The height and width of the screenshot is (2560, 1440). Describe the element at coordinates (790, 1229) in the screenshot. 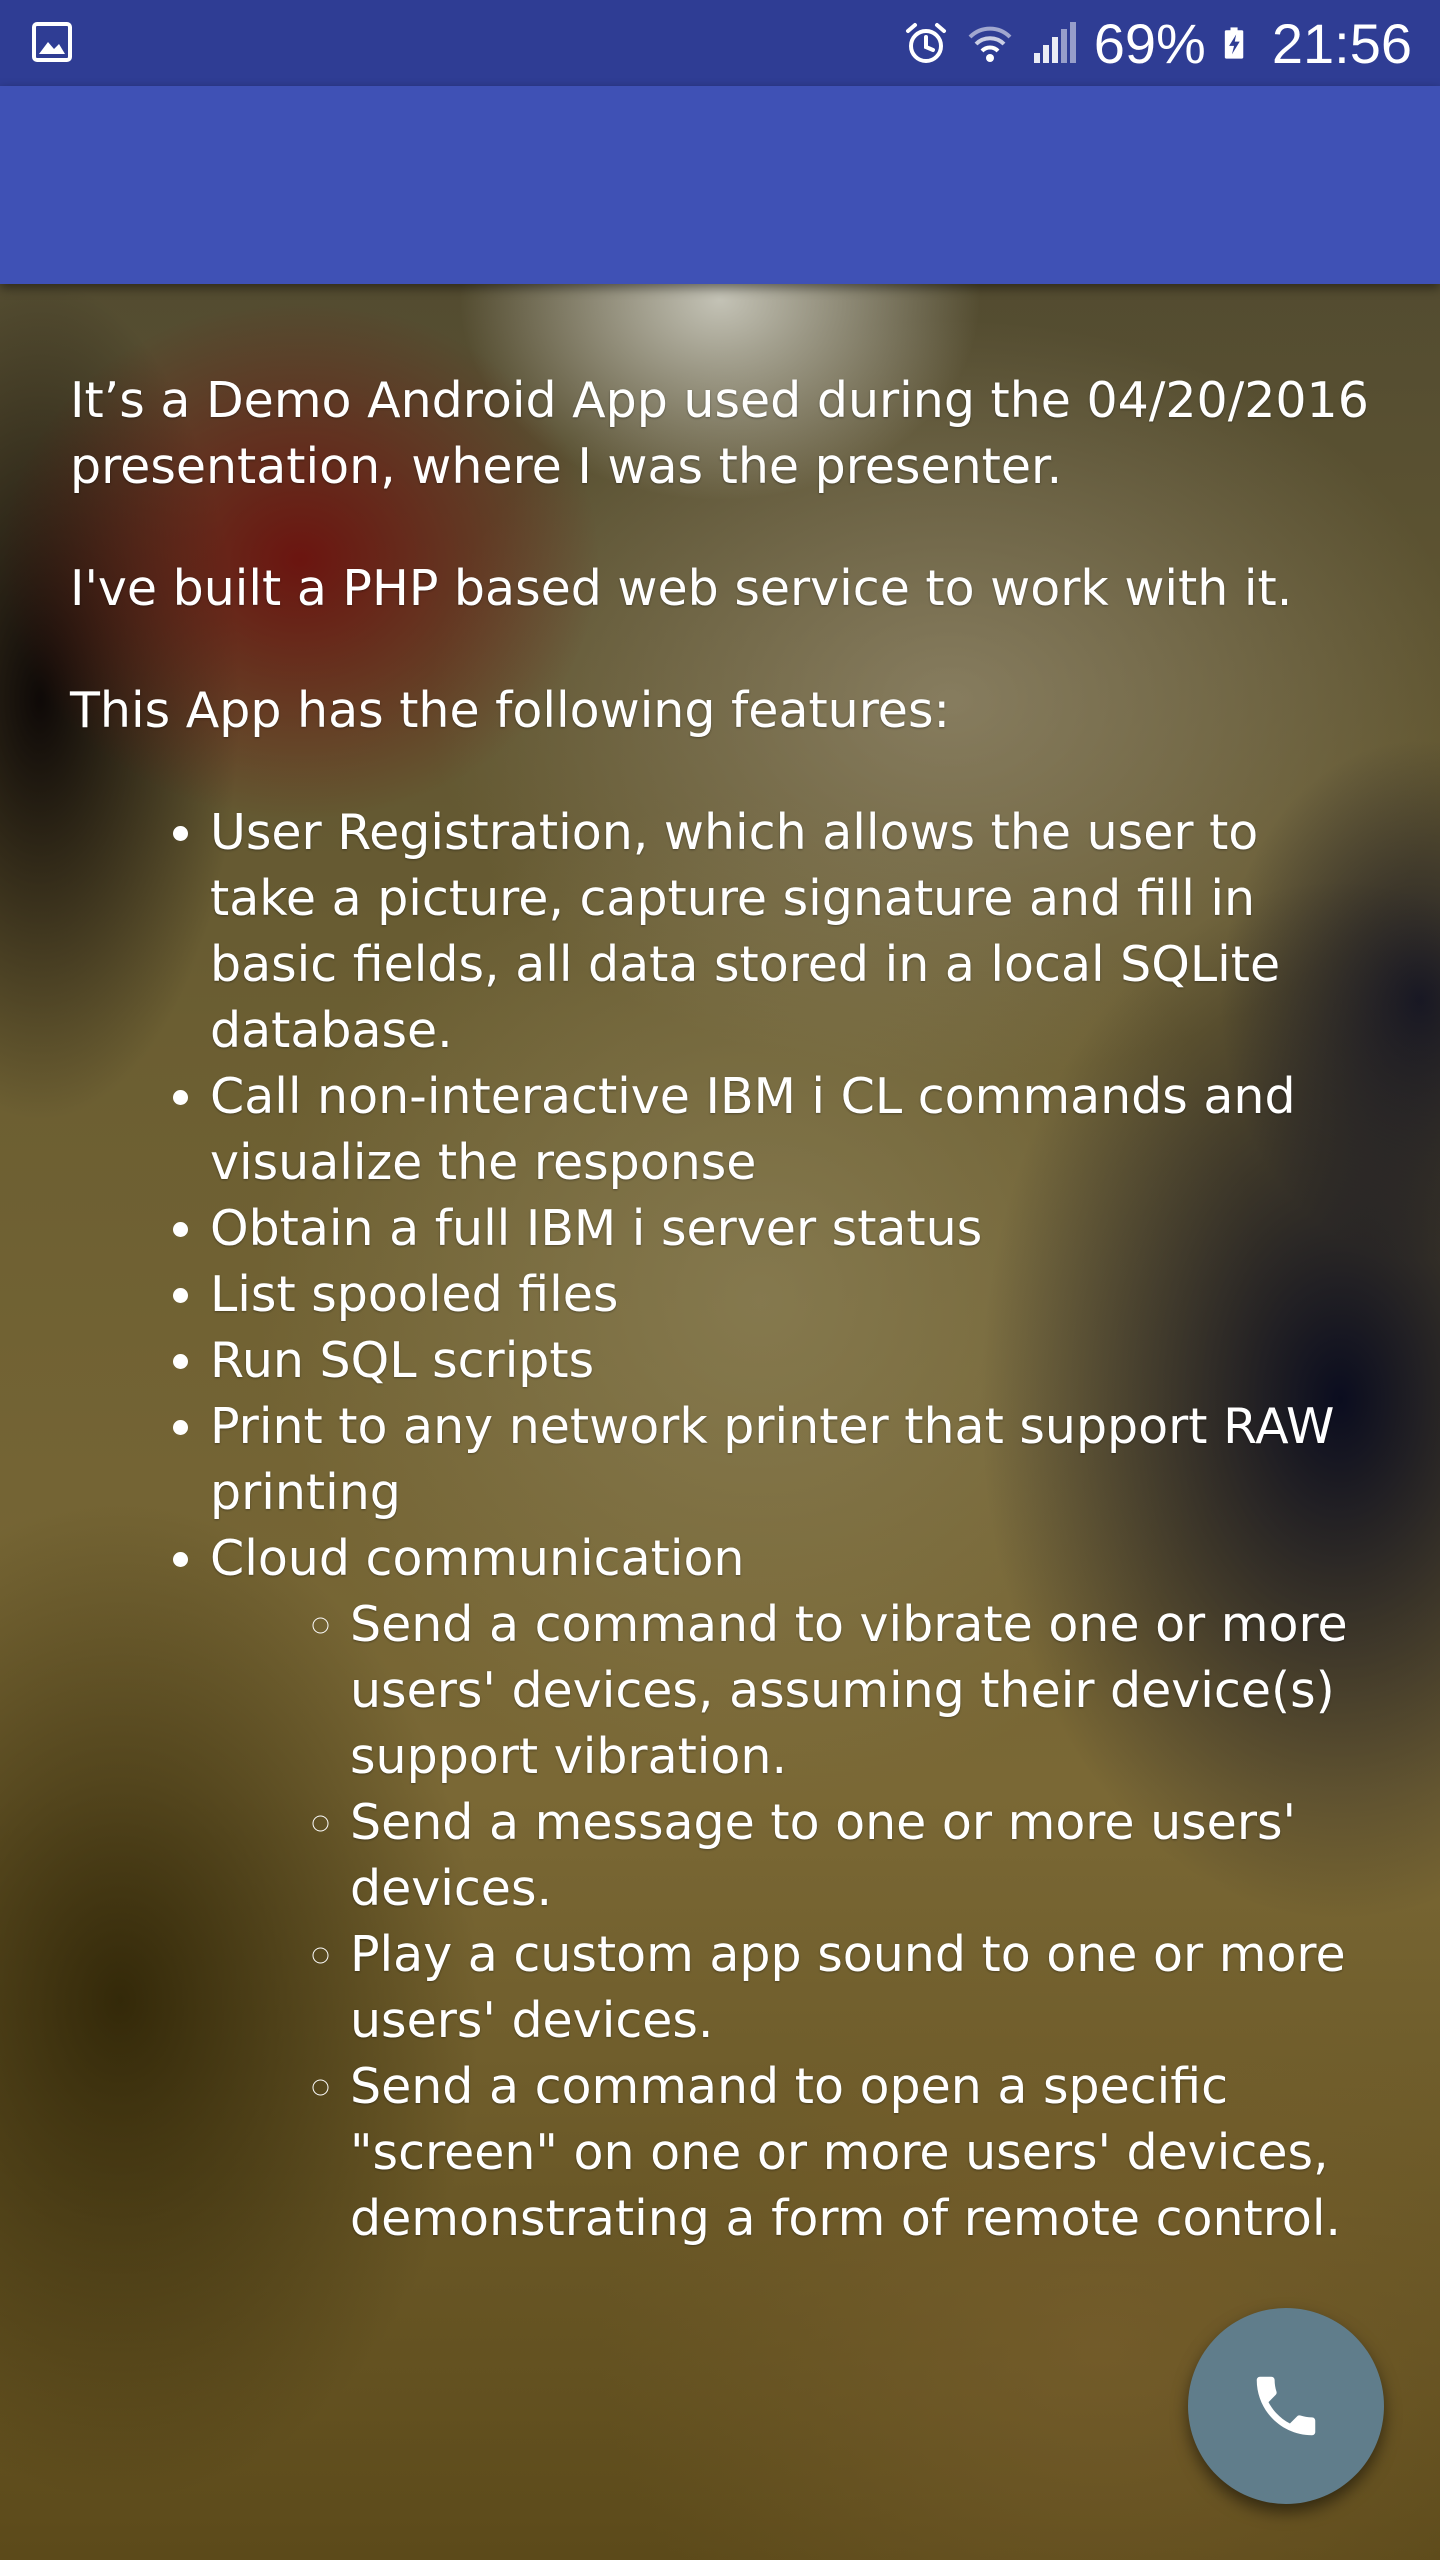

I see `list-item: Obtain a full IBM i server status` at that location.